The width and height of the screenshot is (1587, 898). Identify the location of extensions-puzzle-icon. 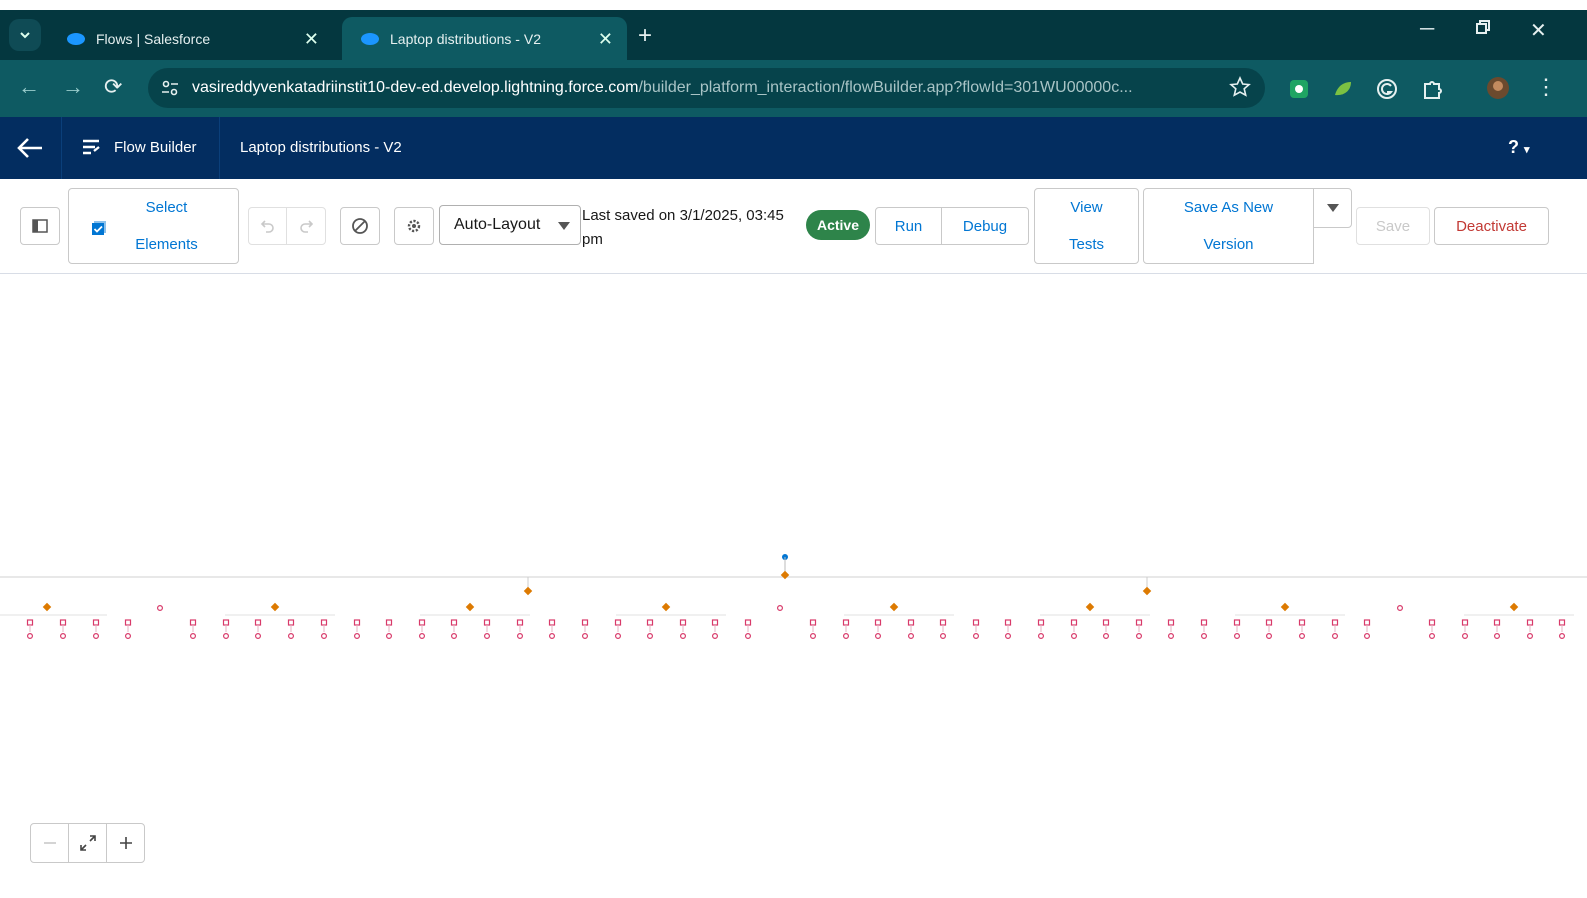
(1432, 89).